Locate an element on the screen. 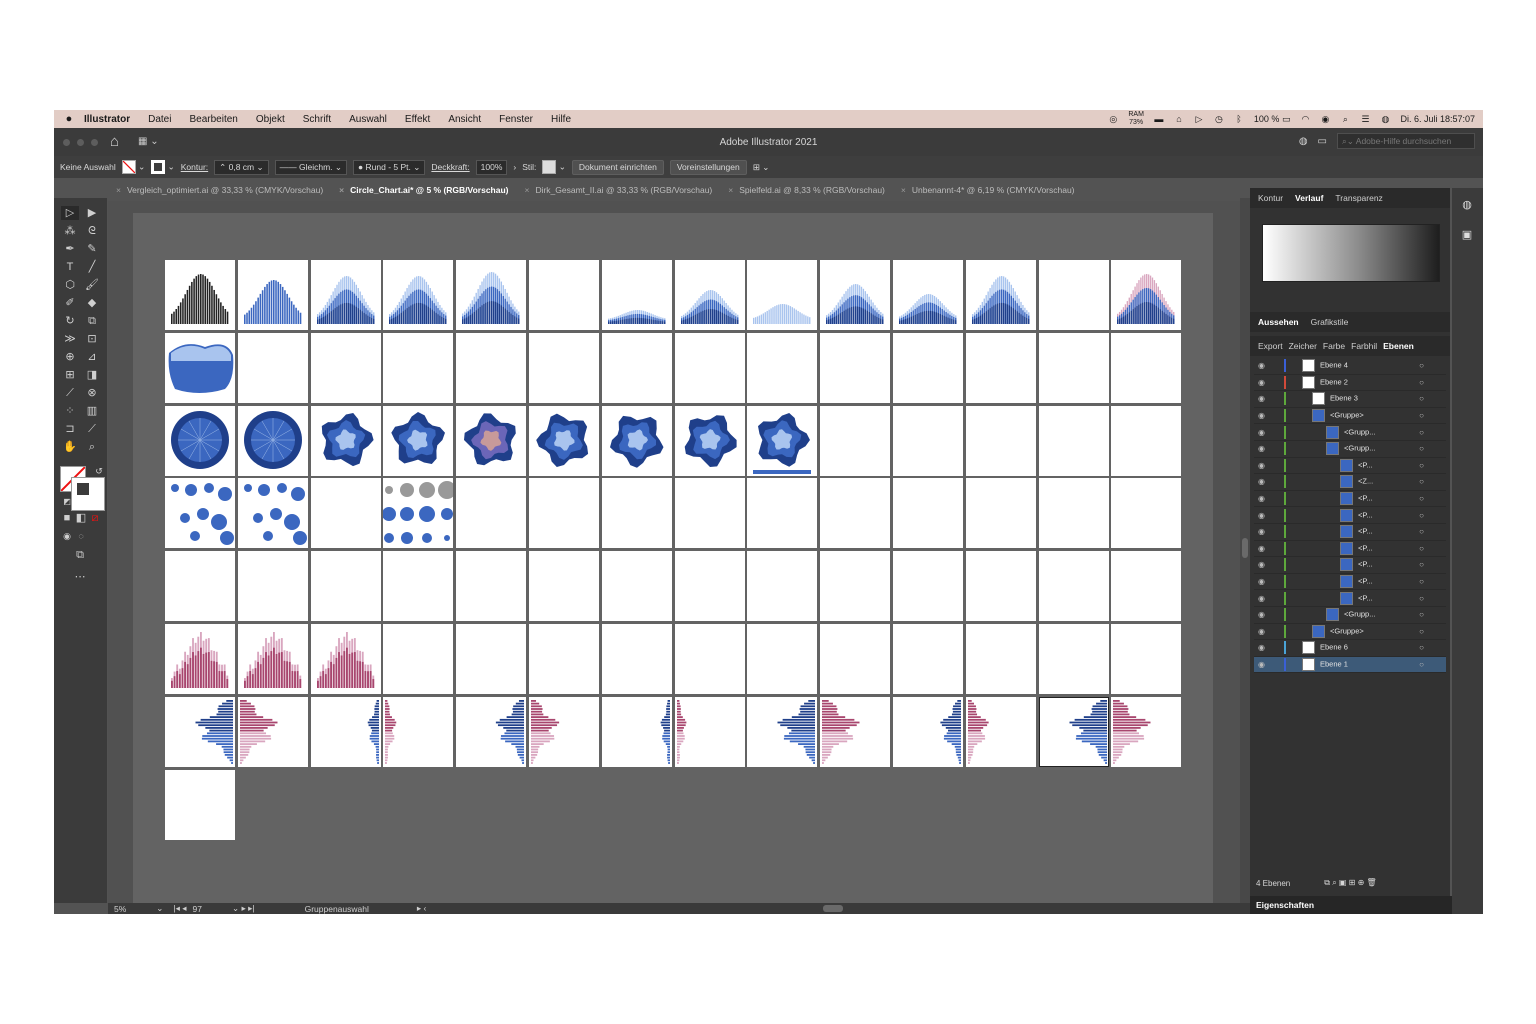 The image size is (1536, 1024). apple-icon: ● is located at coordinates (69, 119).